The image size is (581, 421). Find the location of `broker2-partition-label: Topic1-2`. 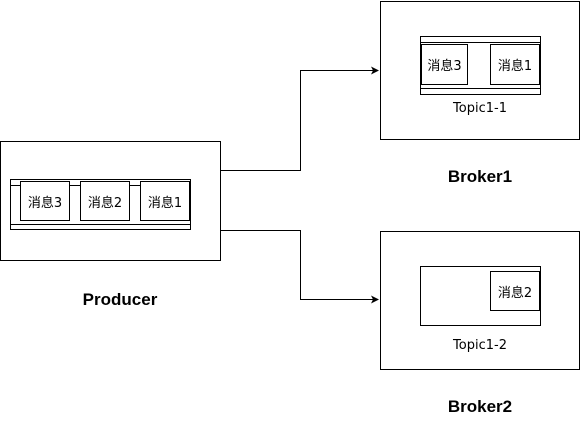

broker2-partition-label: Topic1-2 is located at coordinates (480, 345).